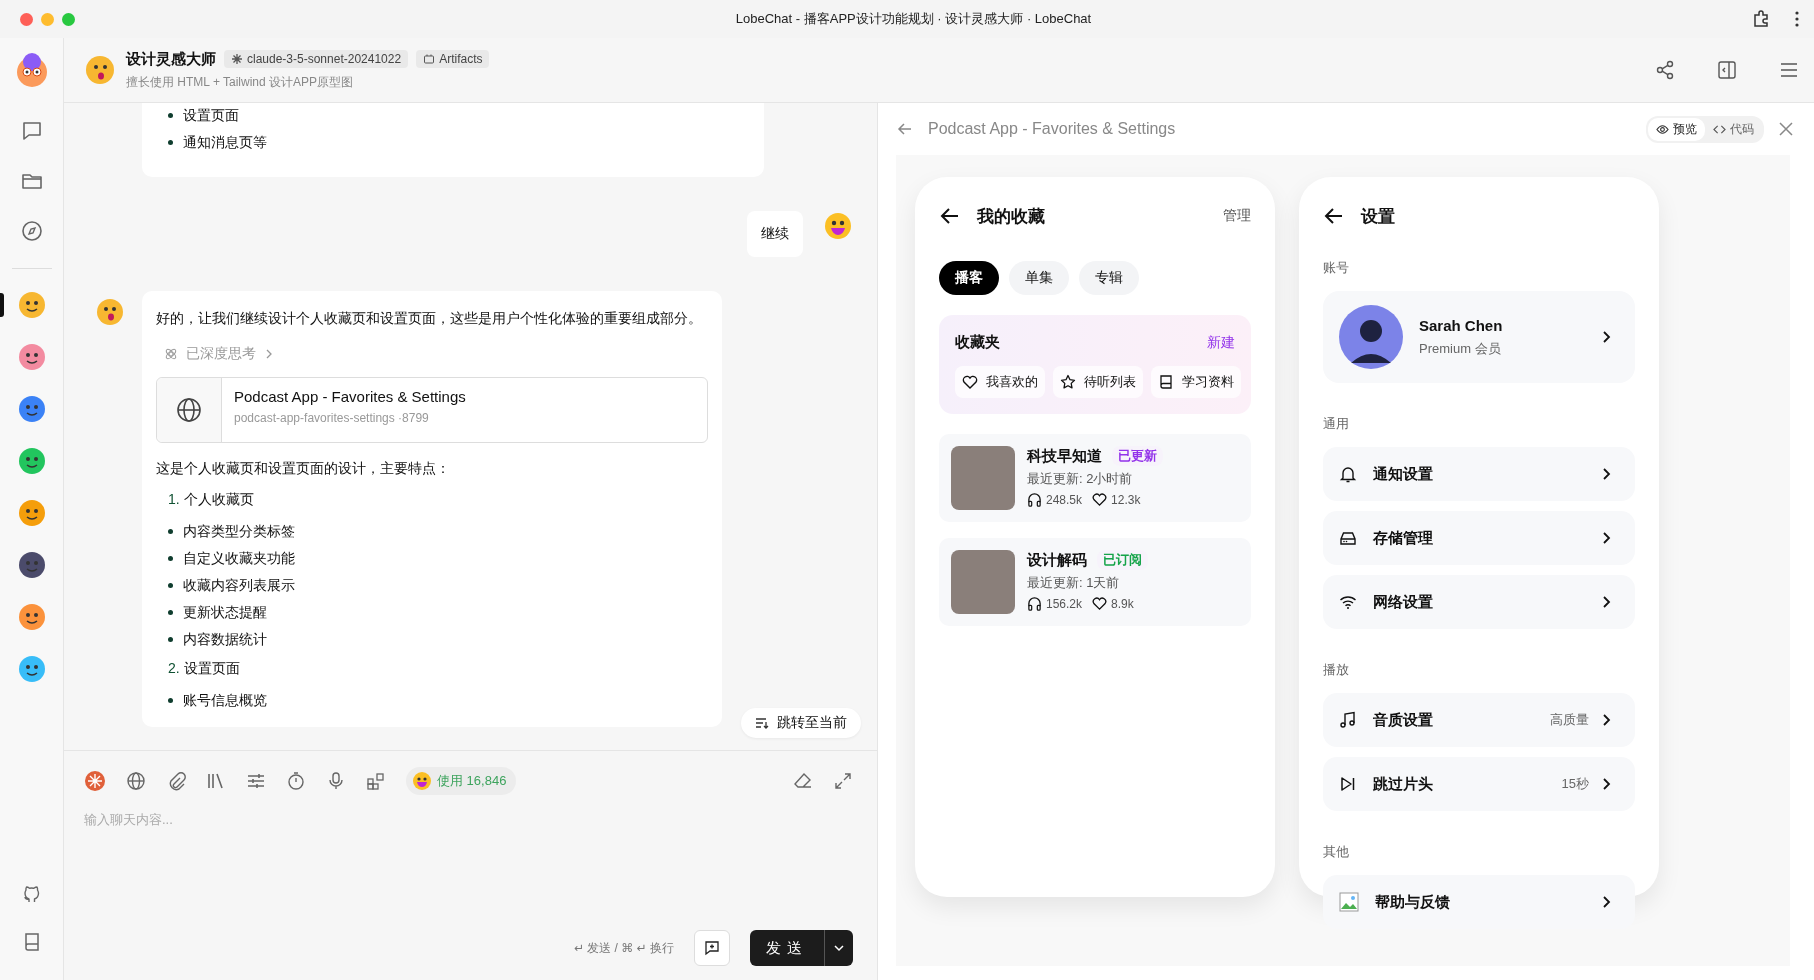 The image size is (1814, 980). I want to click on view-tab: 预览, so click(1676, 129).